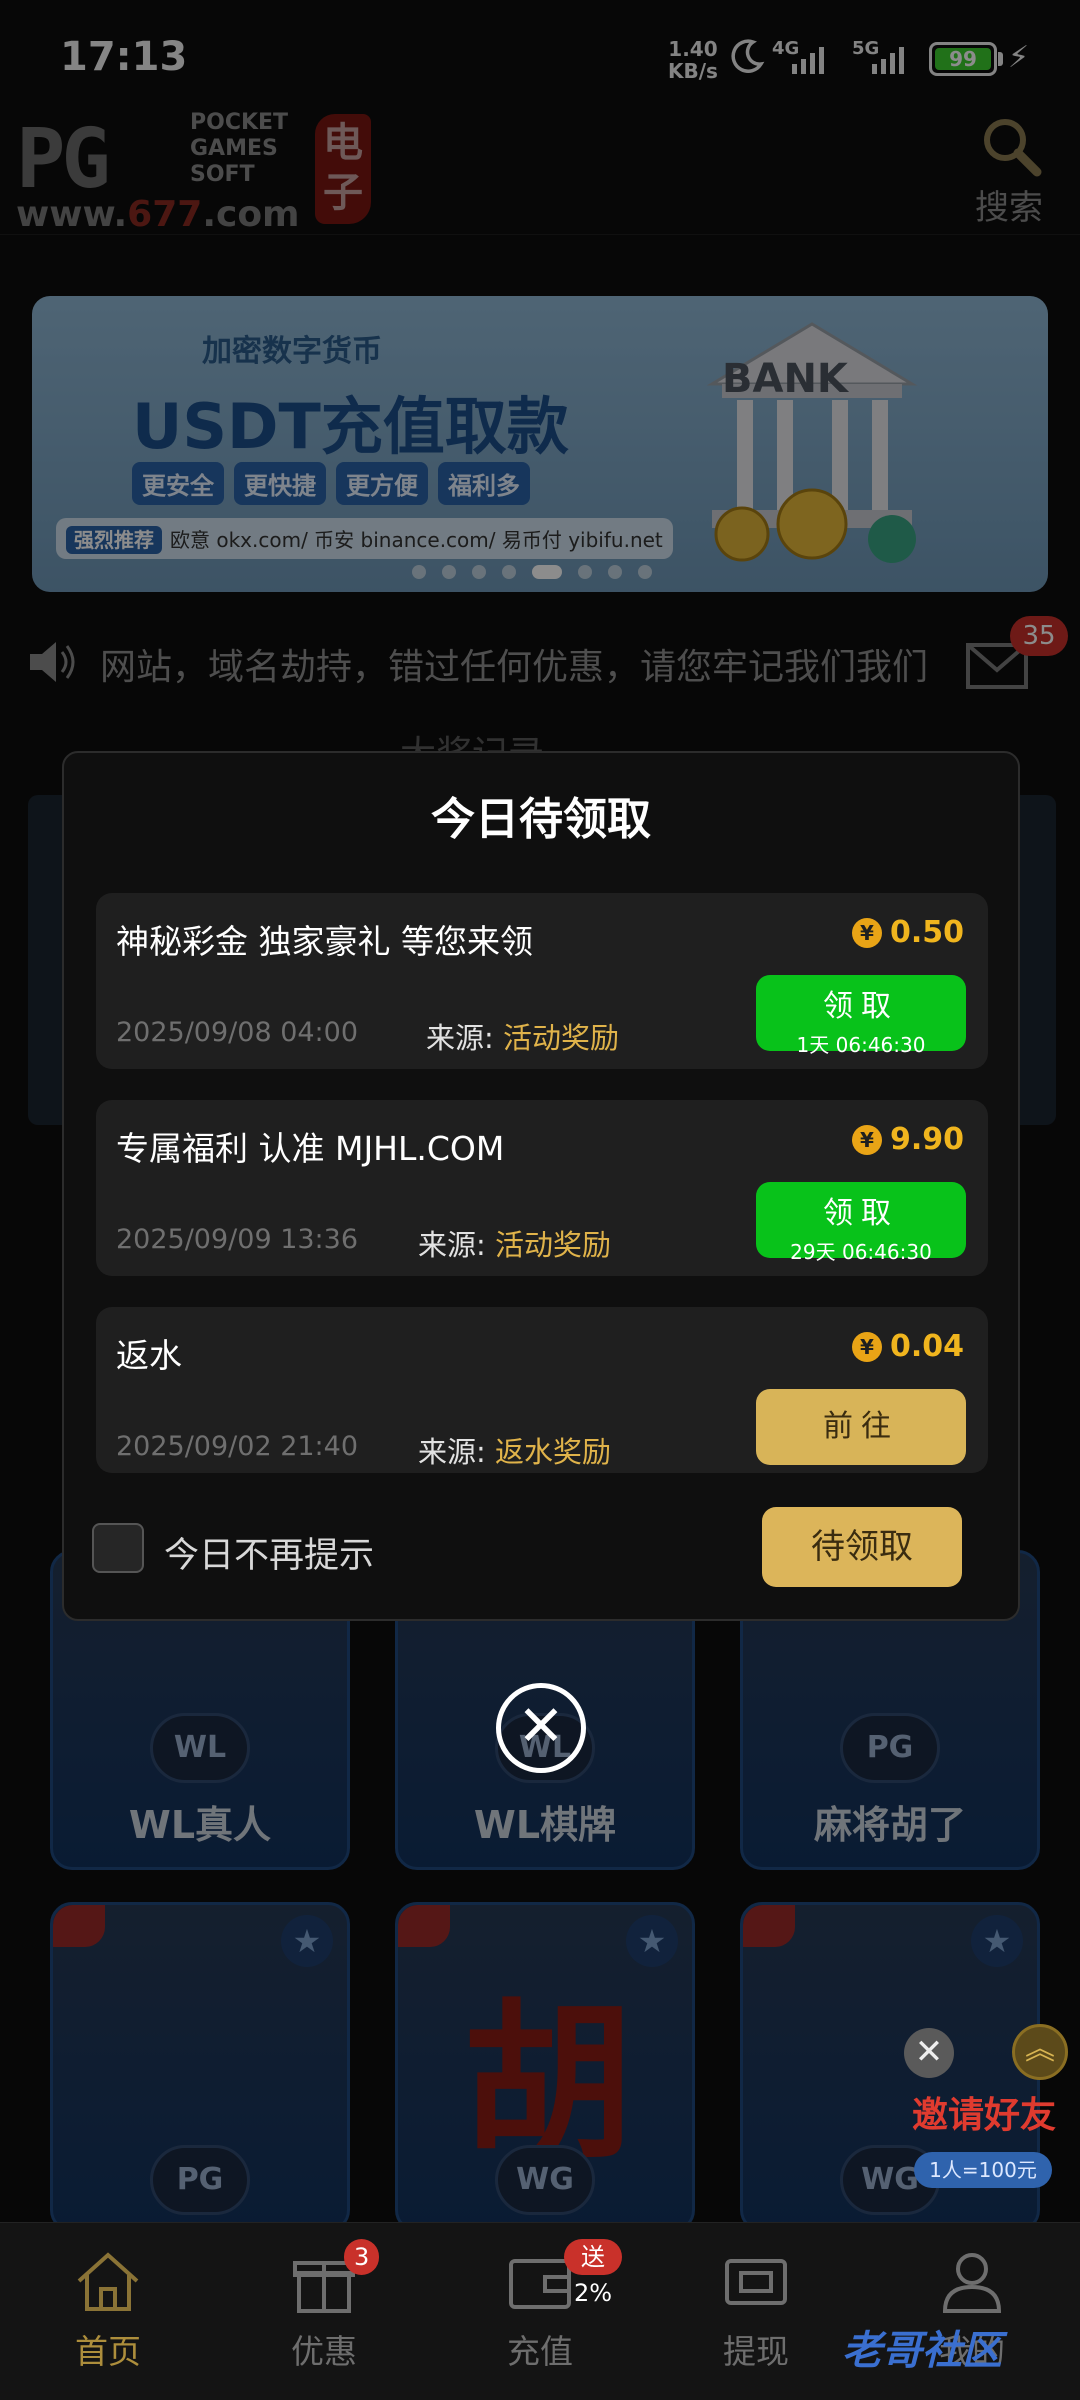 The height and width of the screenshot is (2400, 1080). Describe the element at coordinates (929, 2053) in the screenshot. I see `close-invite-icon: ✕` at that location.